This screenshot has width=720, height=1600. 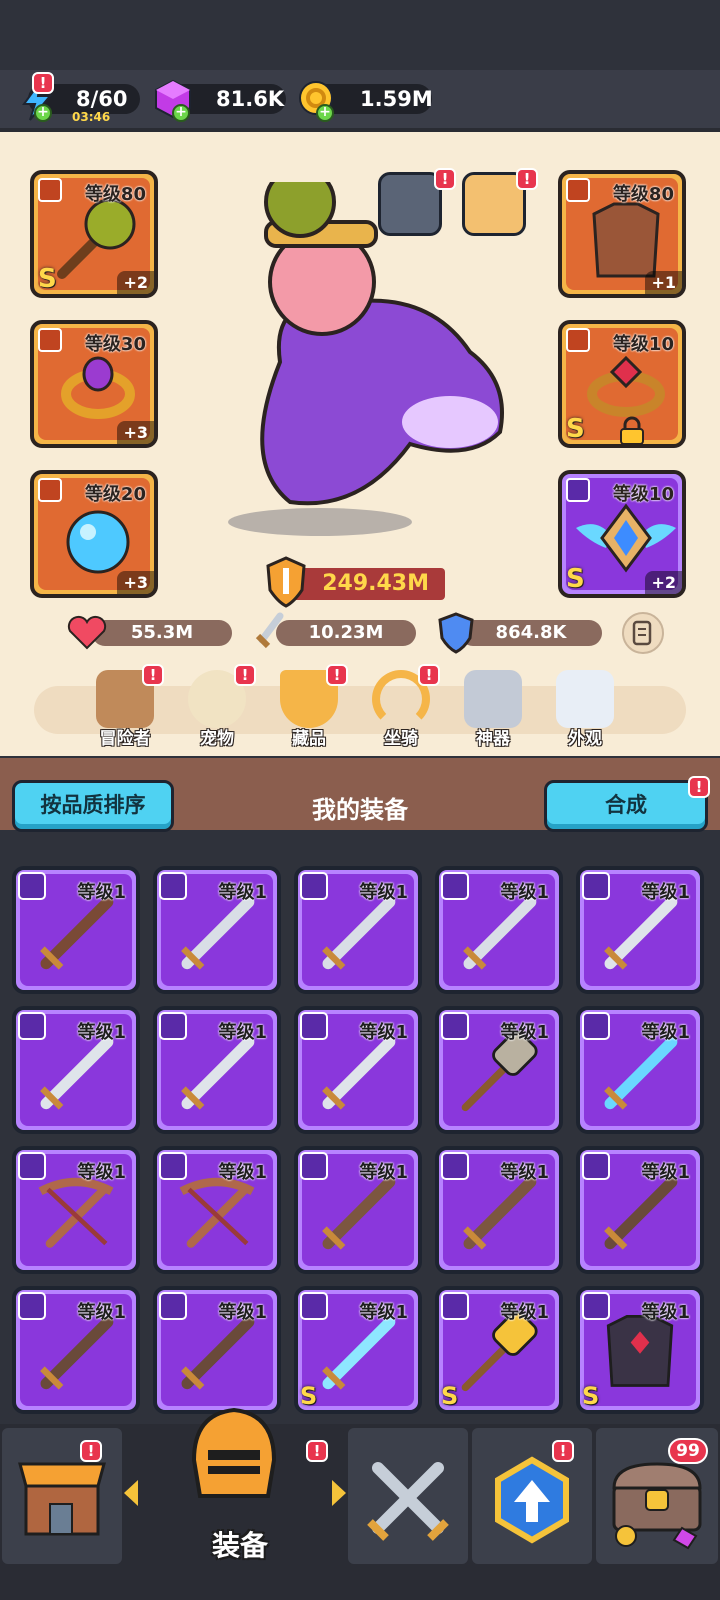 I want to click on shield-icon, so click(x=456, y=633).